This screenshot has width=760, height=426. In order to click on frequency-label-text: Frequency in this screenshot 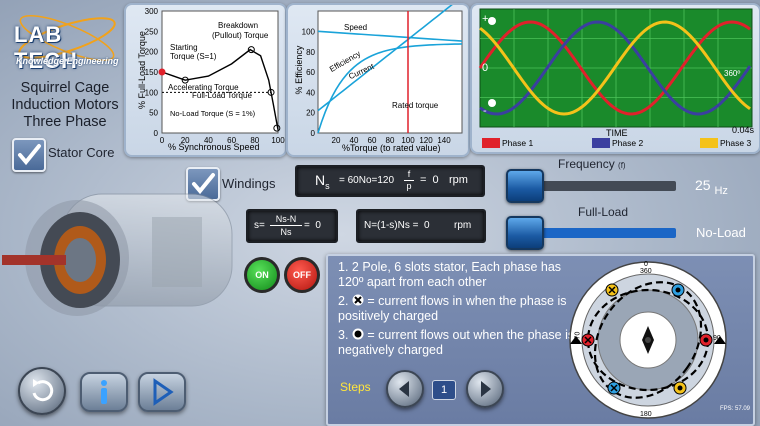, I will do `click(586, 164)`.